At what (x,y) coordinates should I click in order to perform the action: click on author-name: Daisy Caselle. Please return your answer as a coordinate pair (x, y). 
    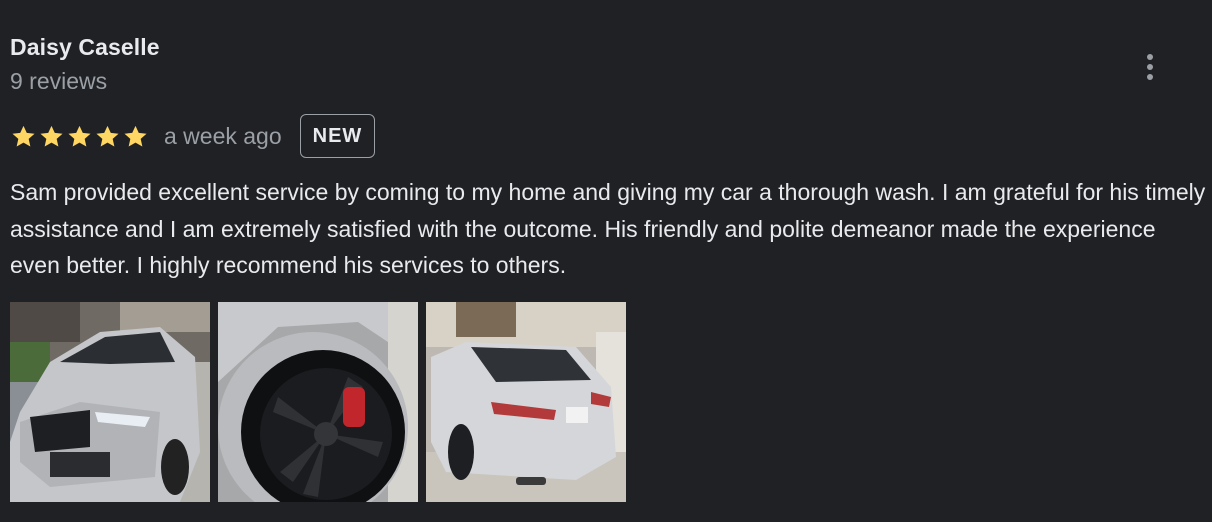
    Looking at the image, I should click on (85, 47).